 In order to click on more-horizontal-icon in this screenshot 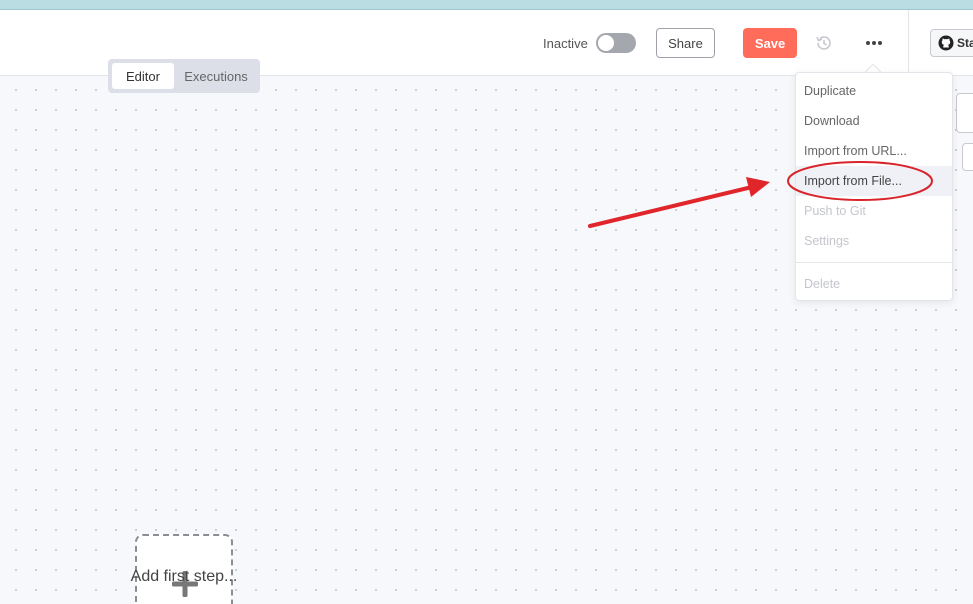, I will do `click(874, 43)`.